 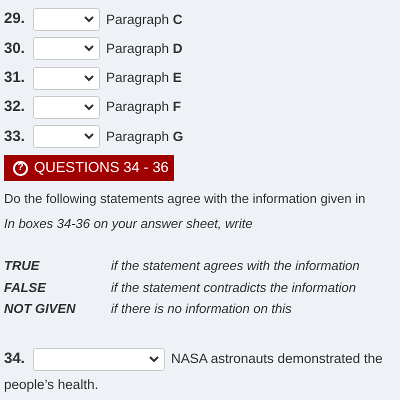 I want to click on answer-term: NOT GIVEN, so click(x=40, y=309).